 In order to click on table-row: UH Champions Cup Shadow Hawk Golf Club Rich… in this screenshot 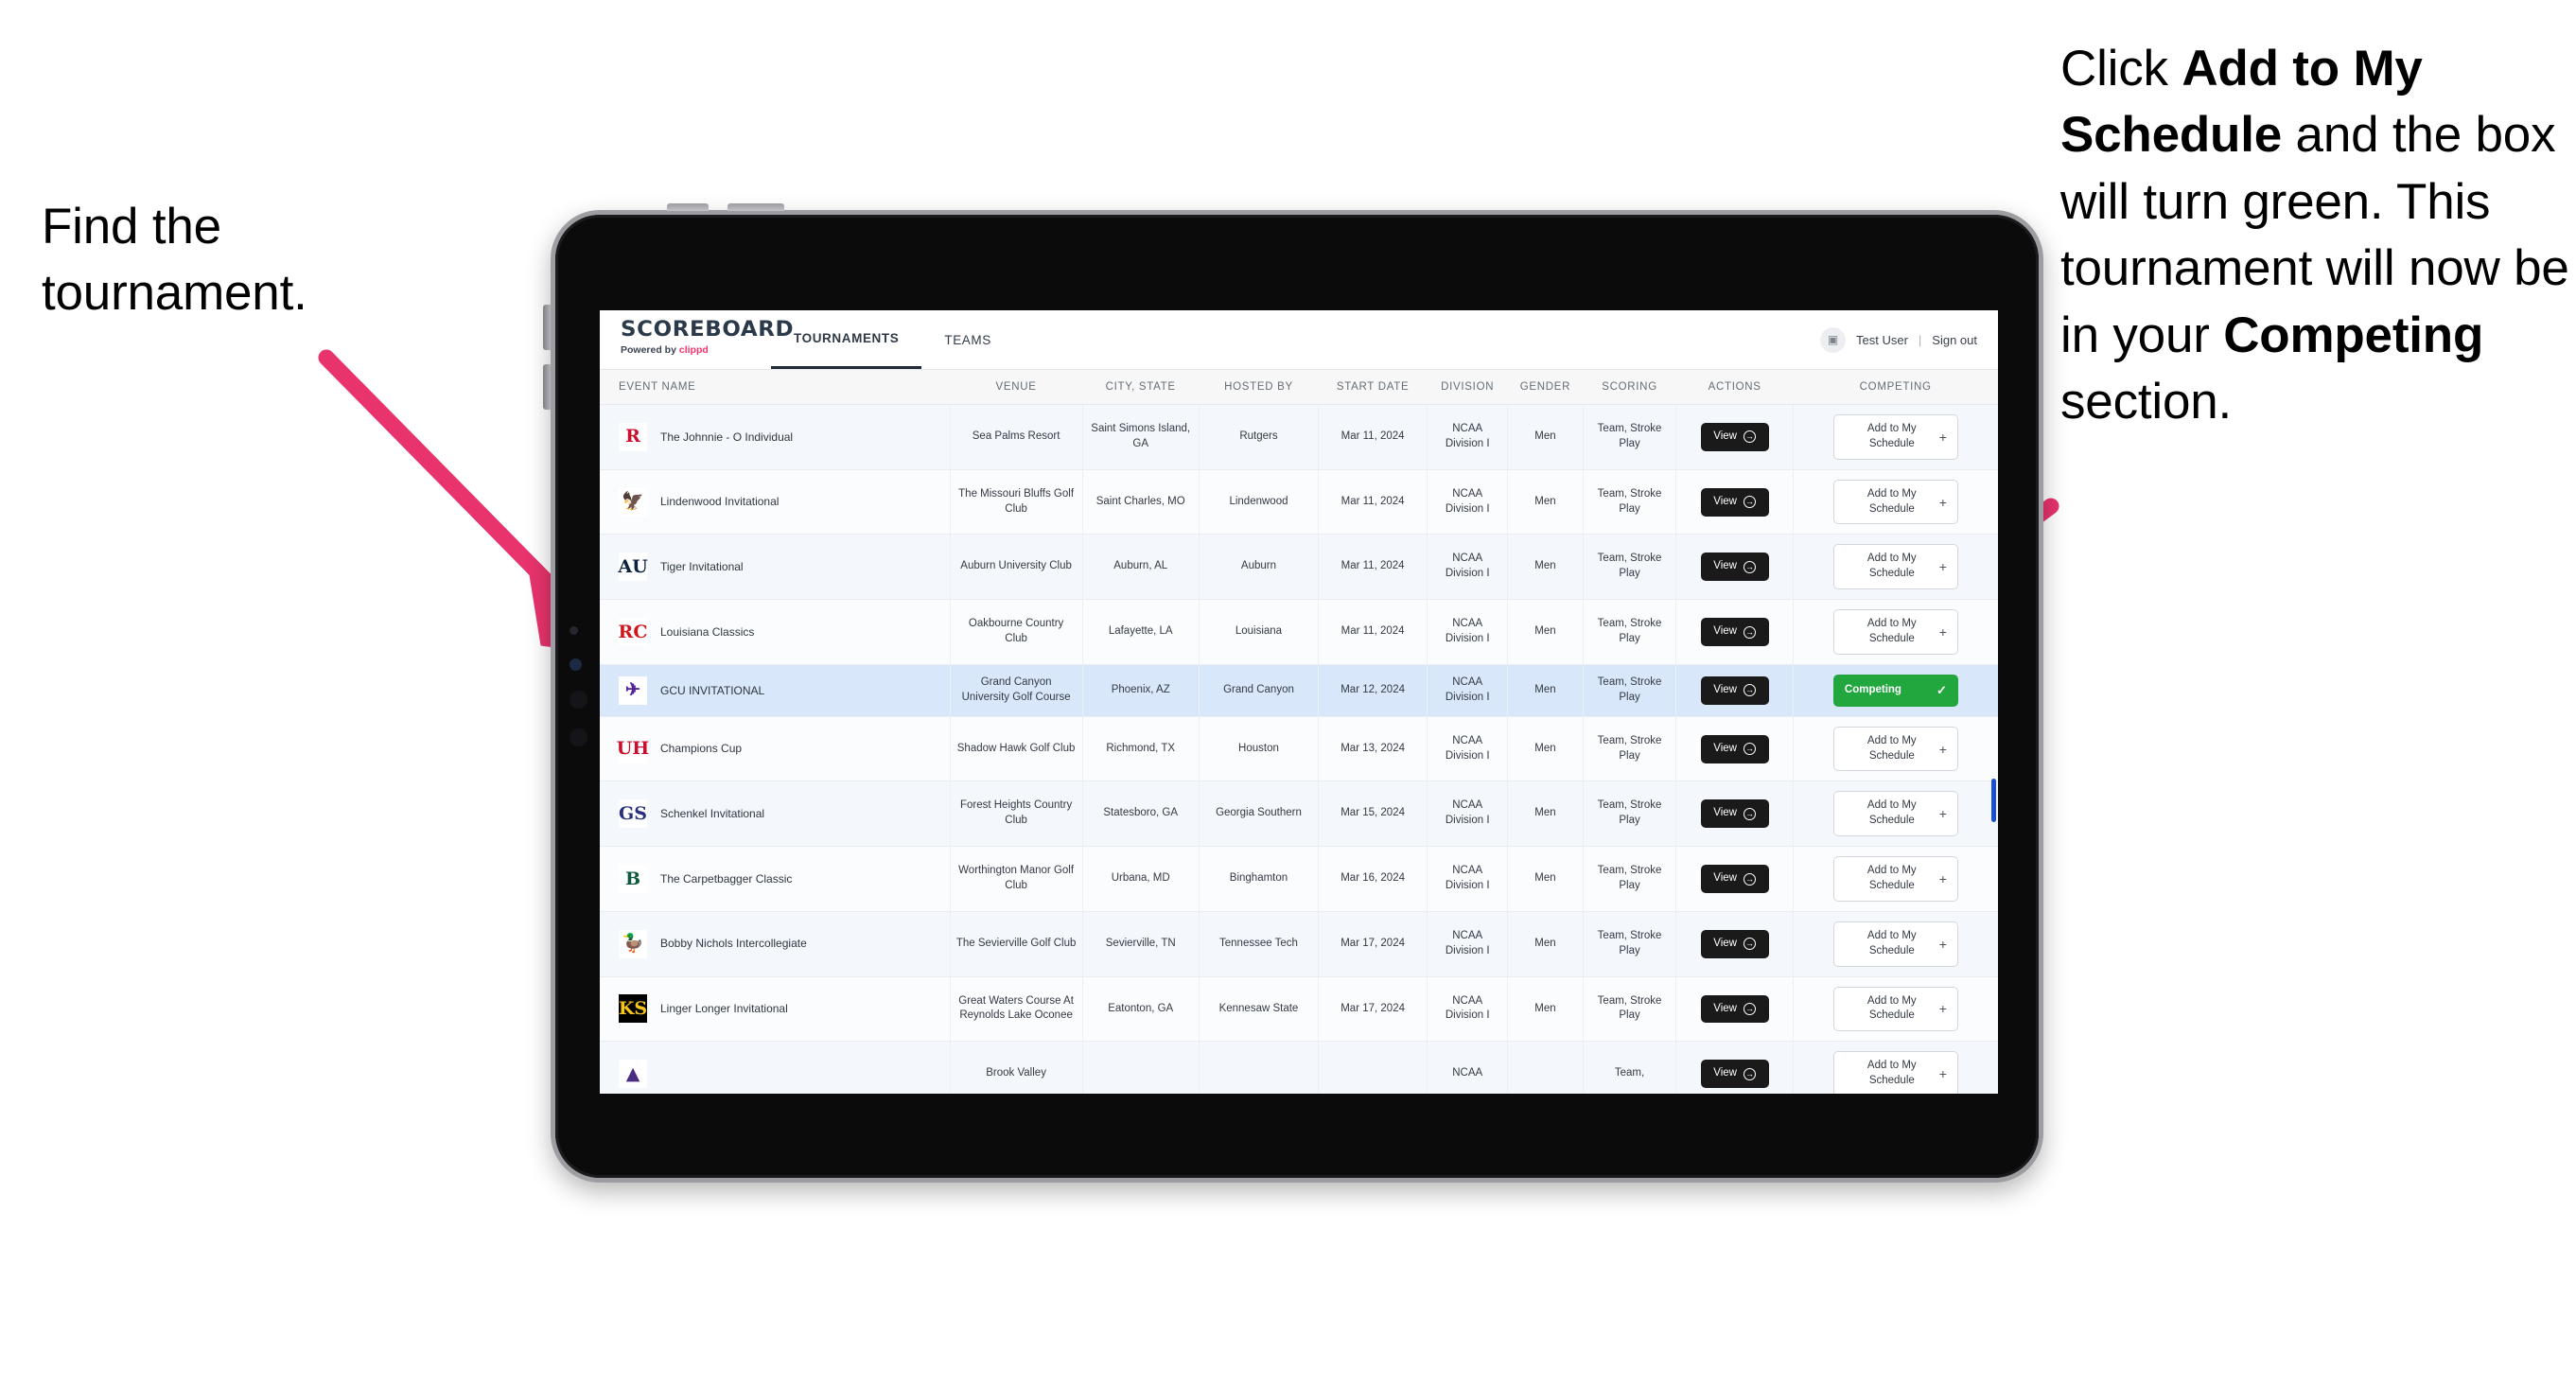, I will do `click(1299, 749)`.